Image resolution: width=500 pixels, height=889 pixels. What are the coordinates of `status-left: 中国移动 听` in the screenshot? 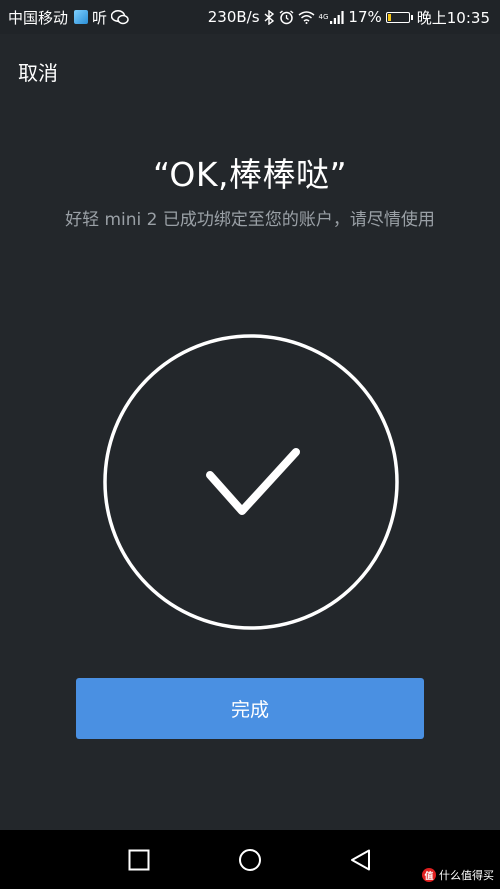 It's located at (68, 17).